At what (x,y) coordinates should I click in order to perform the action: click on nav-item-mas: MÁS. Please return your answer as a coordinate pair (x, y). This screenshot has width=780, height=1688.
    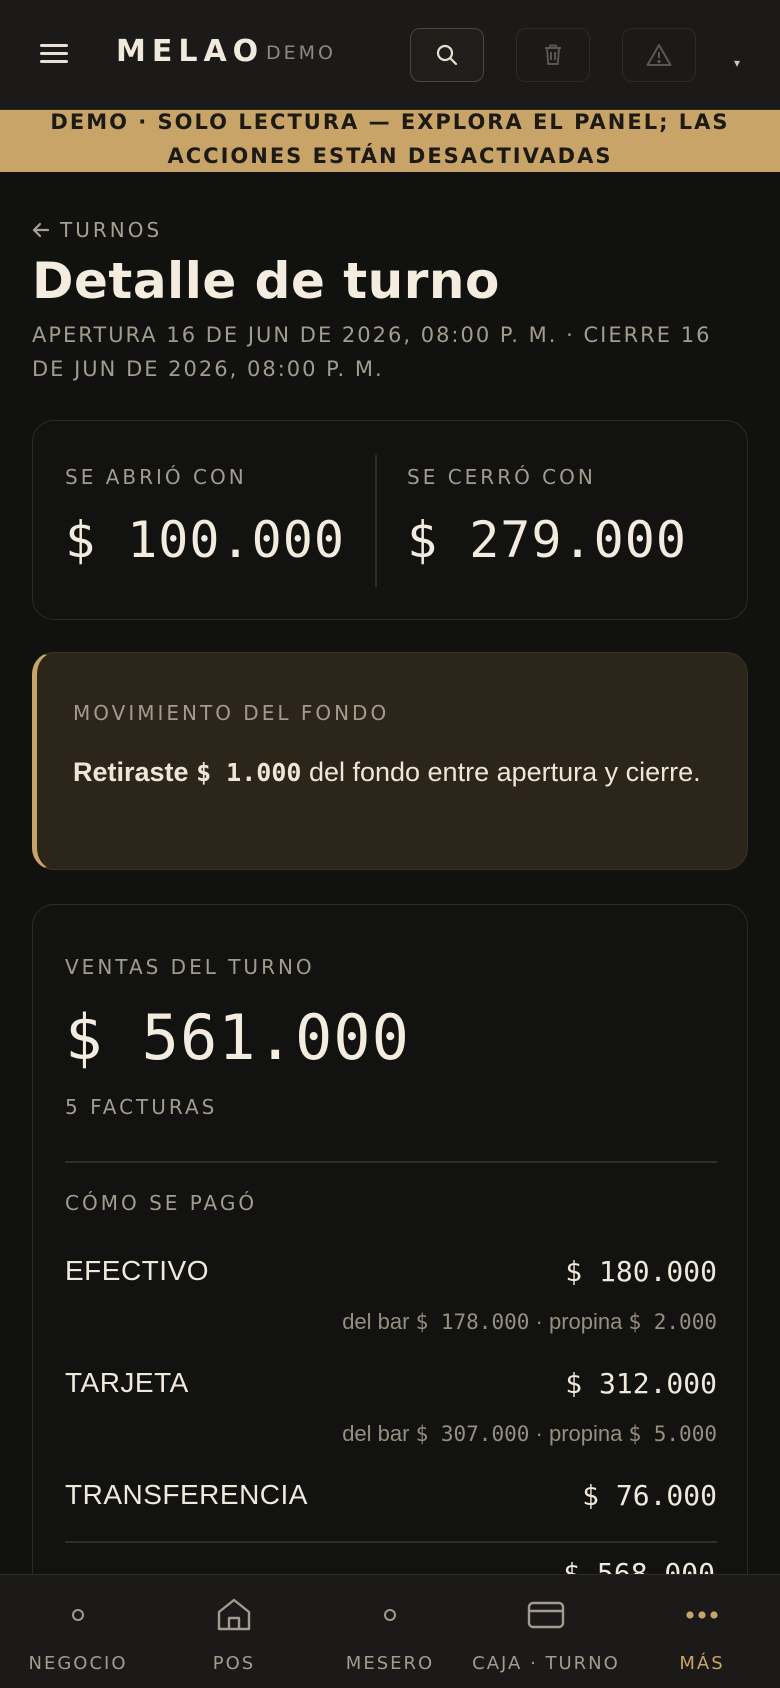
    Looking at the image, I should click on (702, 1631).